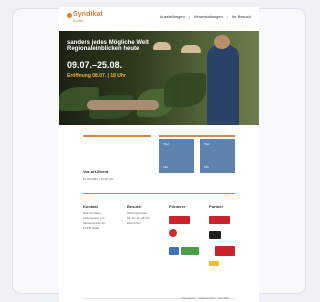 Image resolution: width=320 pixels, height=302 pixels. I want to click on footer-visit-line: Öffnungszeiten, so click(137, 213).